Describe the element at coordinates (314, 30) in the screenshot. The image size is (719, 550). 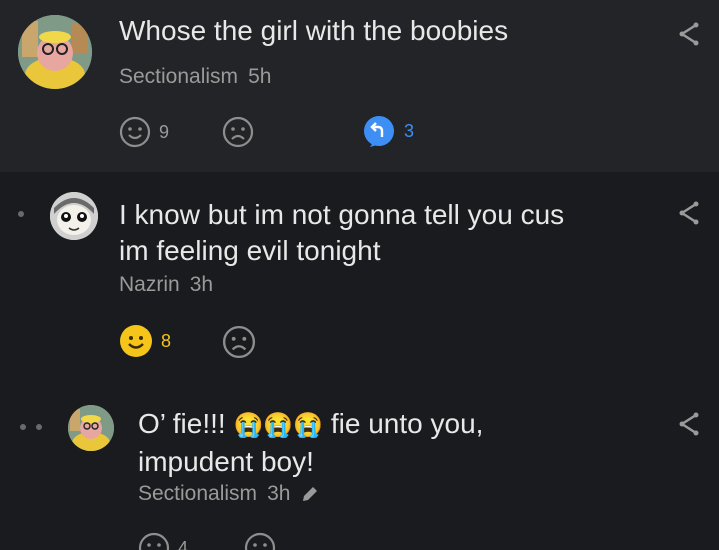
I see `comment-text: Whose the girl with the boobies` at that location.